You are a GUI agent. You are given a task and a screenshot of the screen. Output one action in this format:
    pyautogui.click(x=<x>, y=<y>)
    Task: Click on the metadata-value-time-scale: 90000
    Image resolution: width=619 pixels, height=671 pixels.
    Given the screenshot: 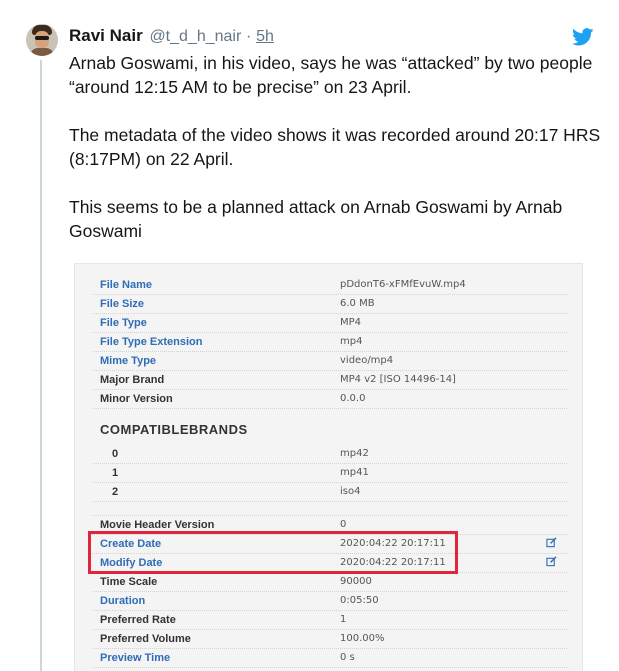 What is the action you would take?
    pyautogui.click(x=356, y=581)
    